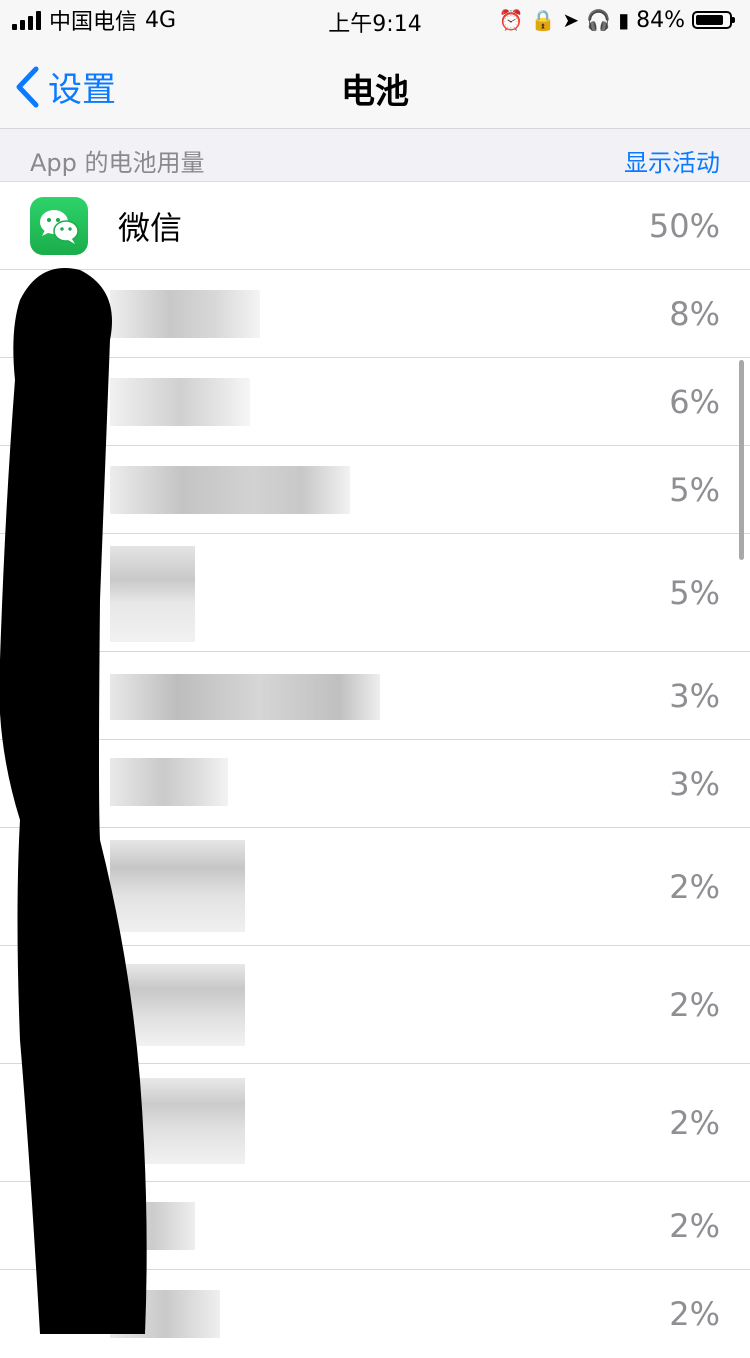  What do you see at coordinates (660, 20) in the screenshot?
I see `battery-percent: 84%` at bounding box center [660, 20].